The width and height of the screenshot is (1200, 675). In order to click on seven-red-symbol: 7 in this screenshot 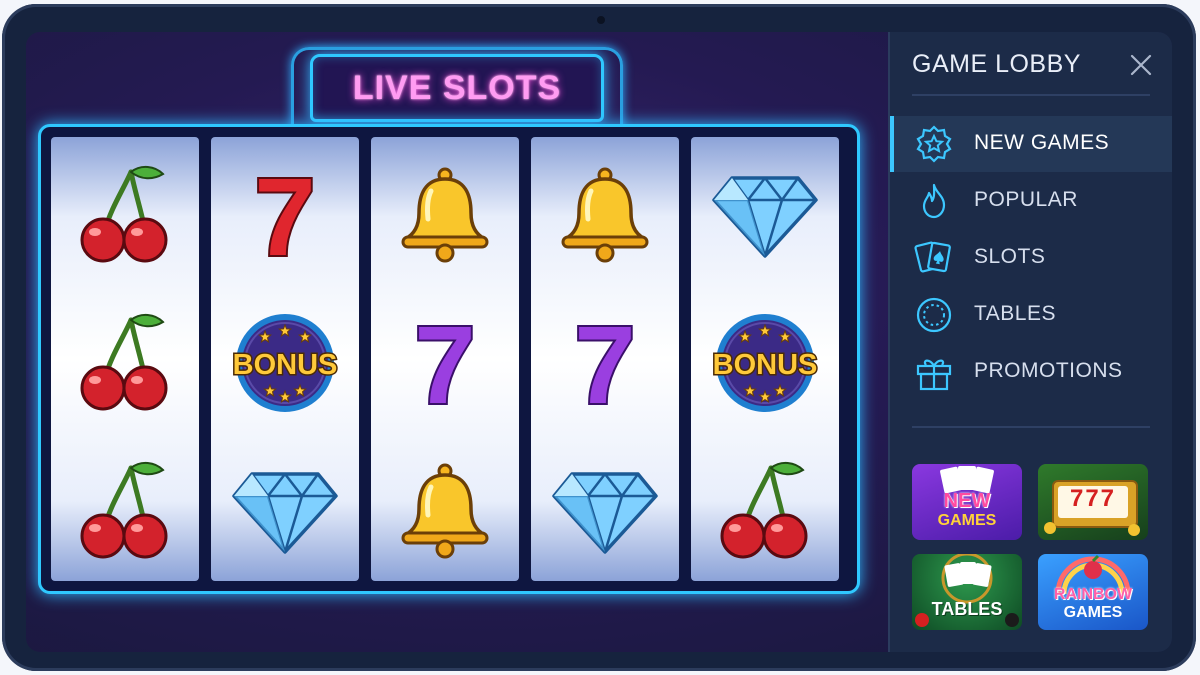, I will do `click(285, 215)`.